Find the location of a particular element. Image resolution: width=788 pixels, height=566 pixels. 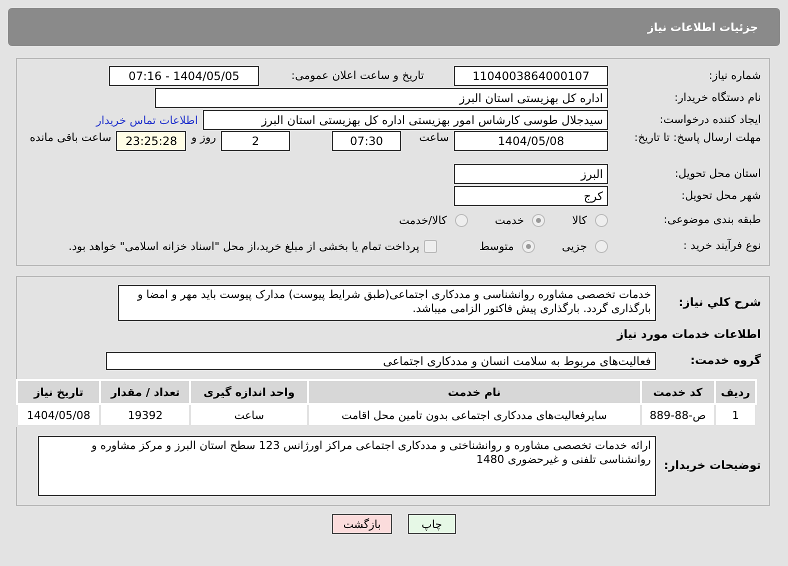

field-label: توضیحات خریدار: is located at coordinates (711, 466).